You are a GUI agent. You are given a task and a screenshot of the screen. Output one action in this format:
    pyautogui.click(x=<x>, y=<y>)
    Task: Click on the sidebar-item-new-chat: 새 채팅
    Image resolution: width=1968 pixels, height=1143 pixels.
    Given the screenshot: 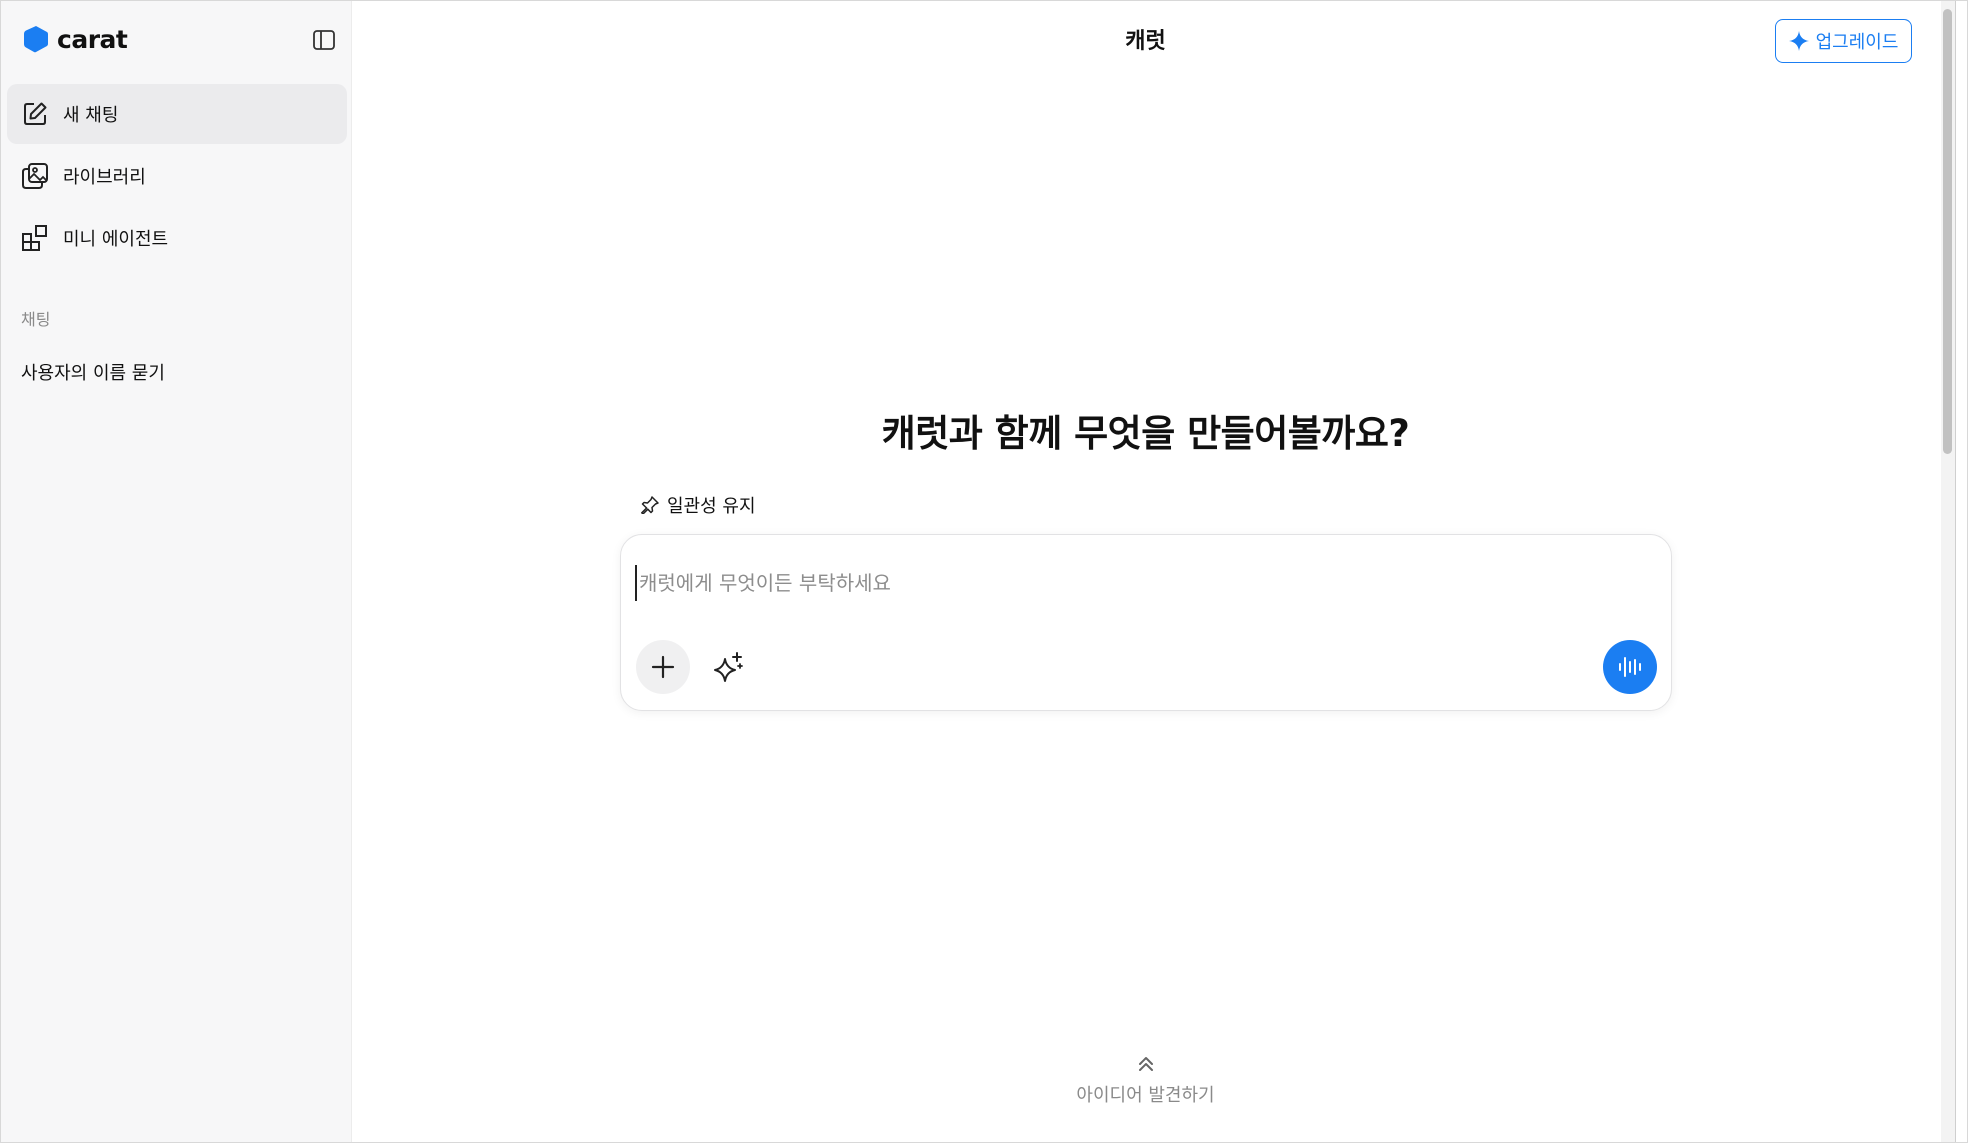 What is the action you would take?
    pyautogui.click(x=177, y=114)
    